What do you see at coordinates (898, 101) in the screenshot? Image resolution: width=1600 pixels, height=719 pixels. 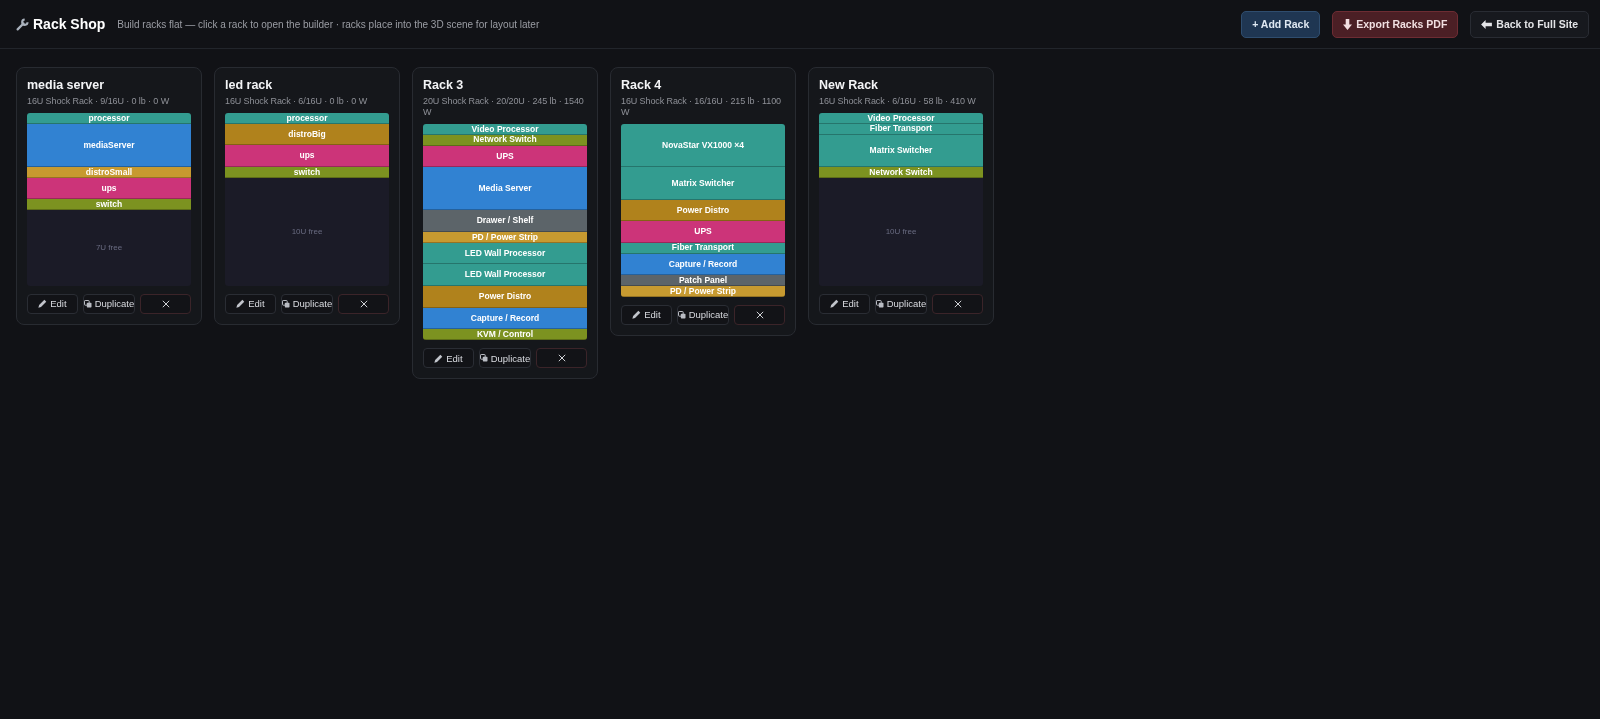 I see `rack-summary: 16U Shock Rack · 6/16U · 58 lb · 410 W` at bounding box center [898, 101].